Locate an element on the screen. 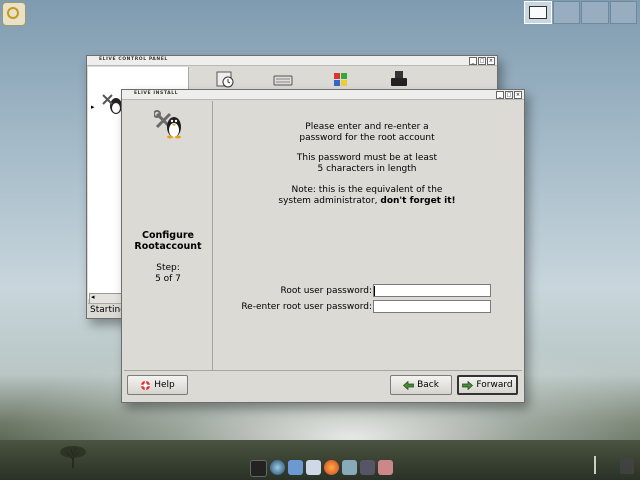 The height and width of the screenshot is (480, 640). settings-icon is located at coordinates (385, 467).